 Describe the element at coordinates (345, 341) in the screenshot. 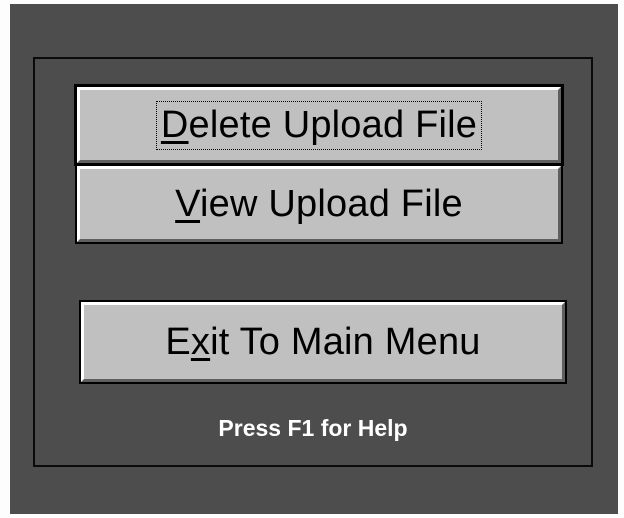

I see `exit-label-post: it To Main Menu` at that location.